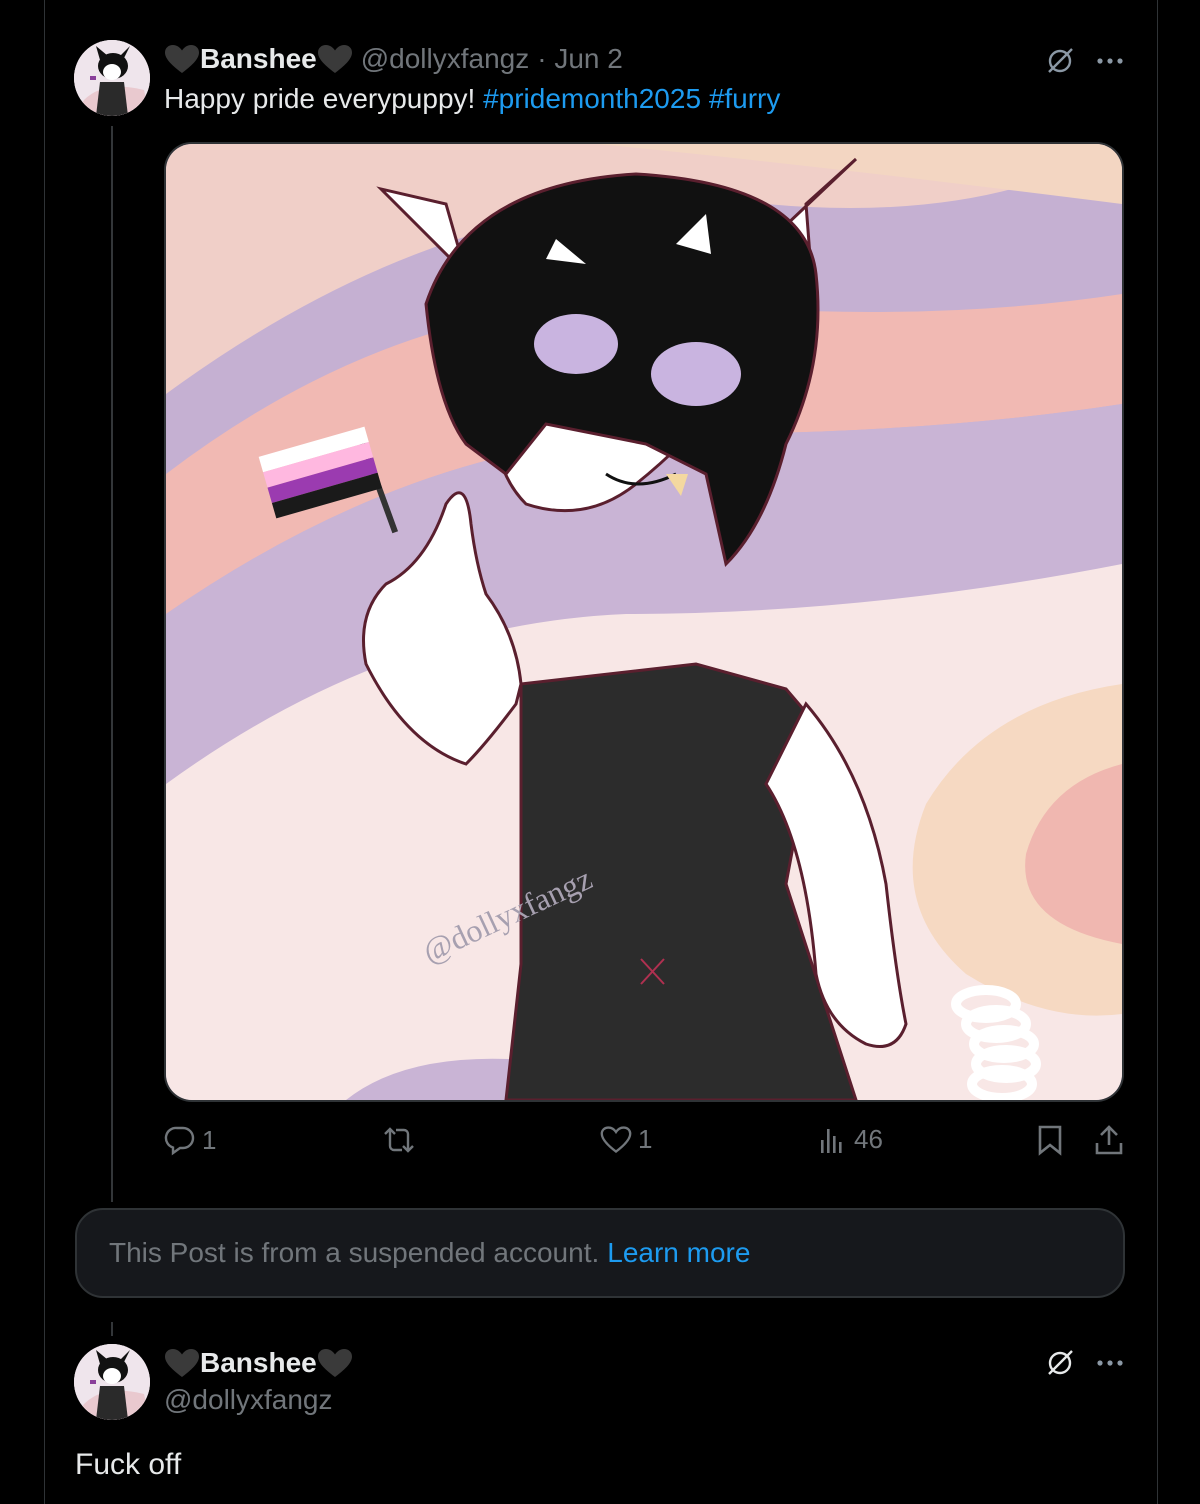  What do you see at coordinates (645, 1139) in the screenshot?
I see `like-count: 1` at bounding box center [645, 1139].